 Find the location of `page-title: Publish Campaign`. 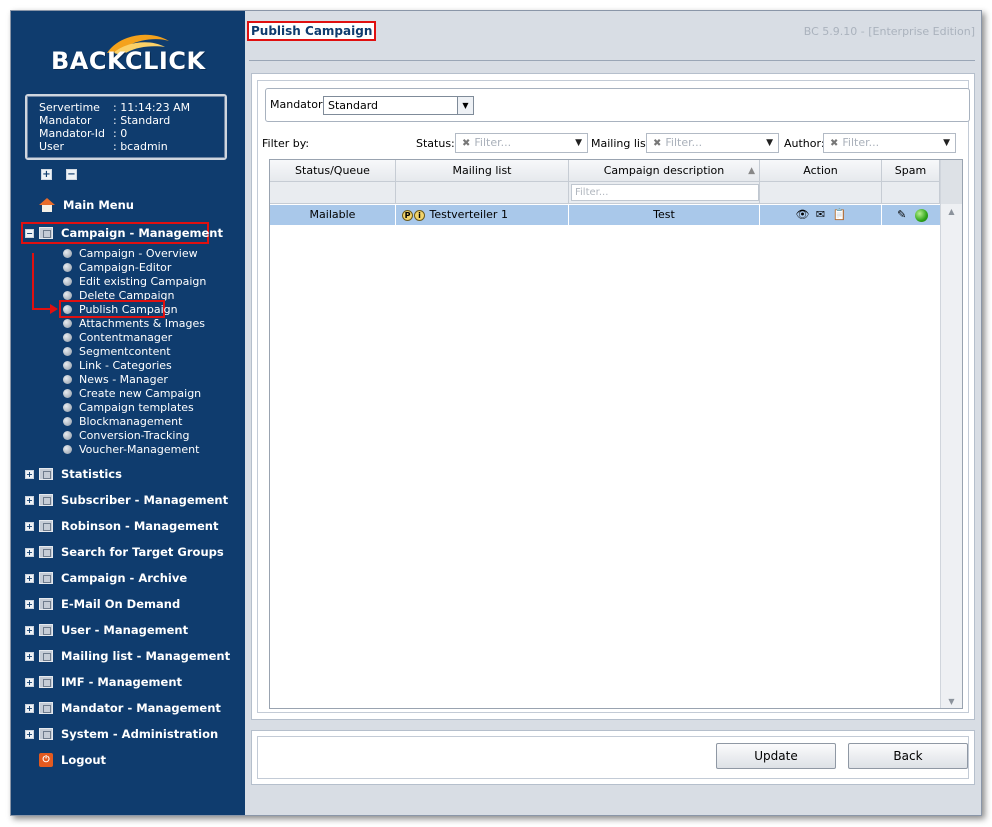

page-title: Publish Campaign is located at coordinates (312, 31).